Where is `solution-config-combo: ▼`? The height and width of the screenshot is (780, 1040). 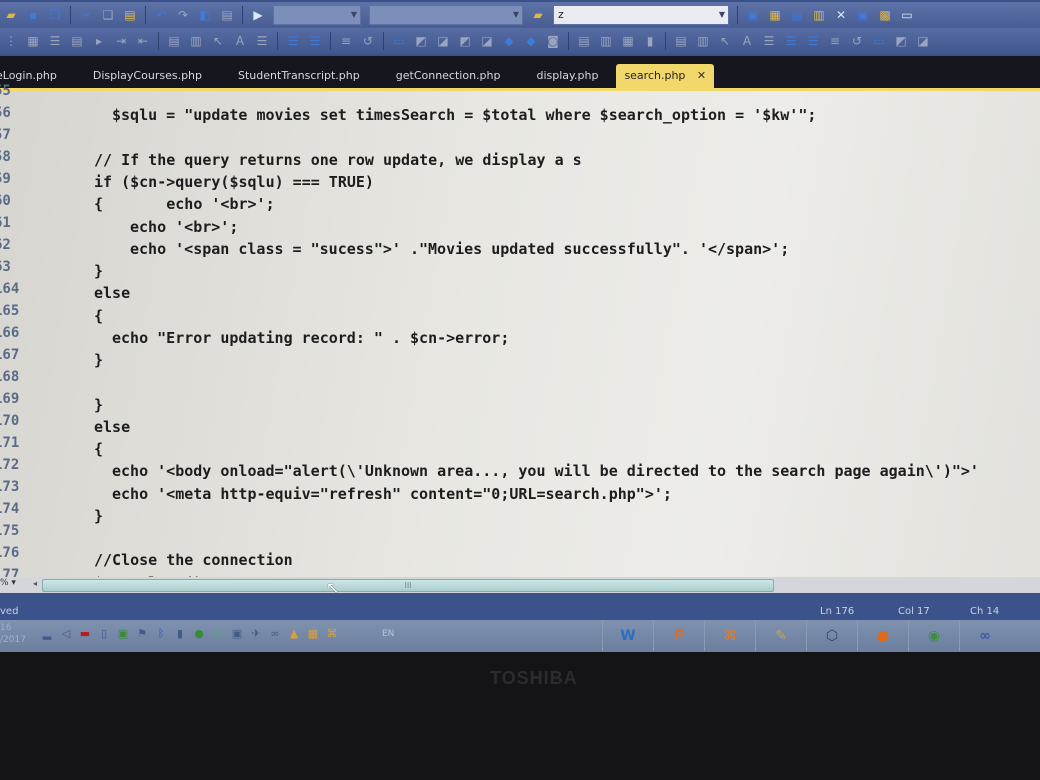 solution-config-combo: ▼ is located at coordinates (317, 15).